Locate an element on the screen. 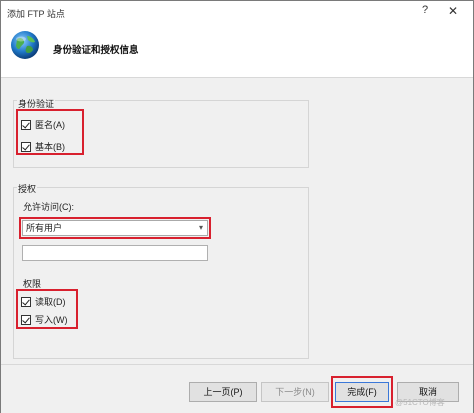 This screenshot has width=474, height=413. globe-icon is located at coordinates (25, 45).